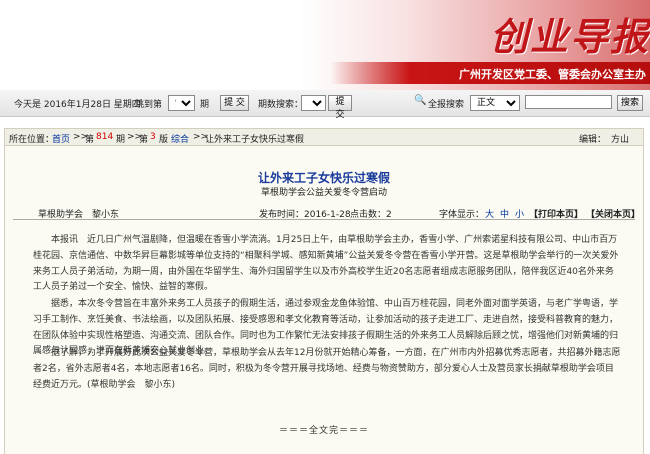 The width and height of the screenshot is (650, 454). Describe the element at coordinates (234, 103) in the screenshot. I see `jump-submit-button: 提 交` at that location.